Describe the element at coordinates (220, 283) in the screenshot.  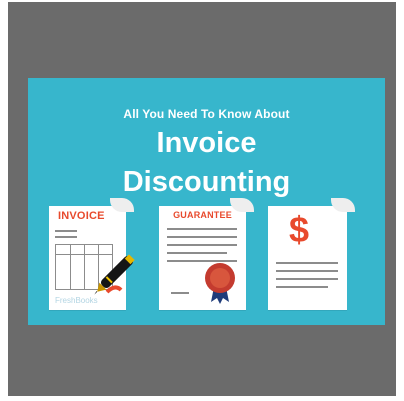
I see `seal-icon` at that location.